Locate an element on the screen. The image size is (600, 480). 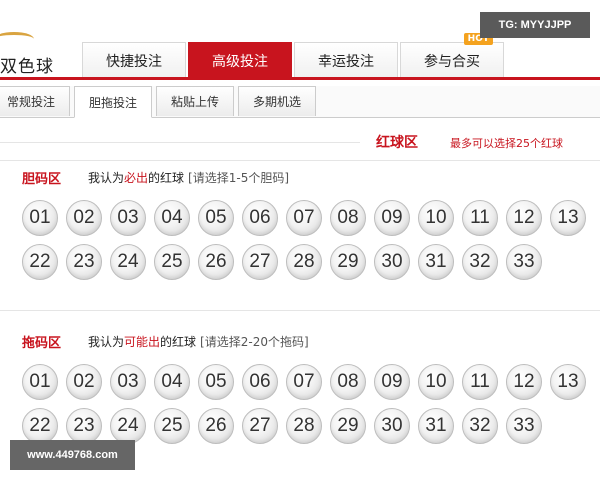
watermark-top: TG: MYYJJPP is located at coordinates (535, 25).